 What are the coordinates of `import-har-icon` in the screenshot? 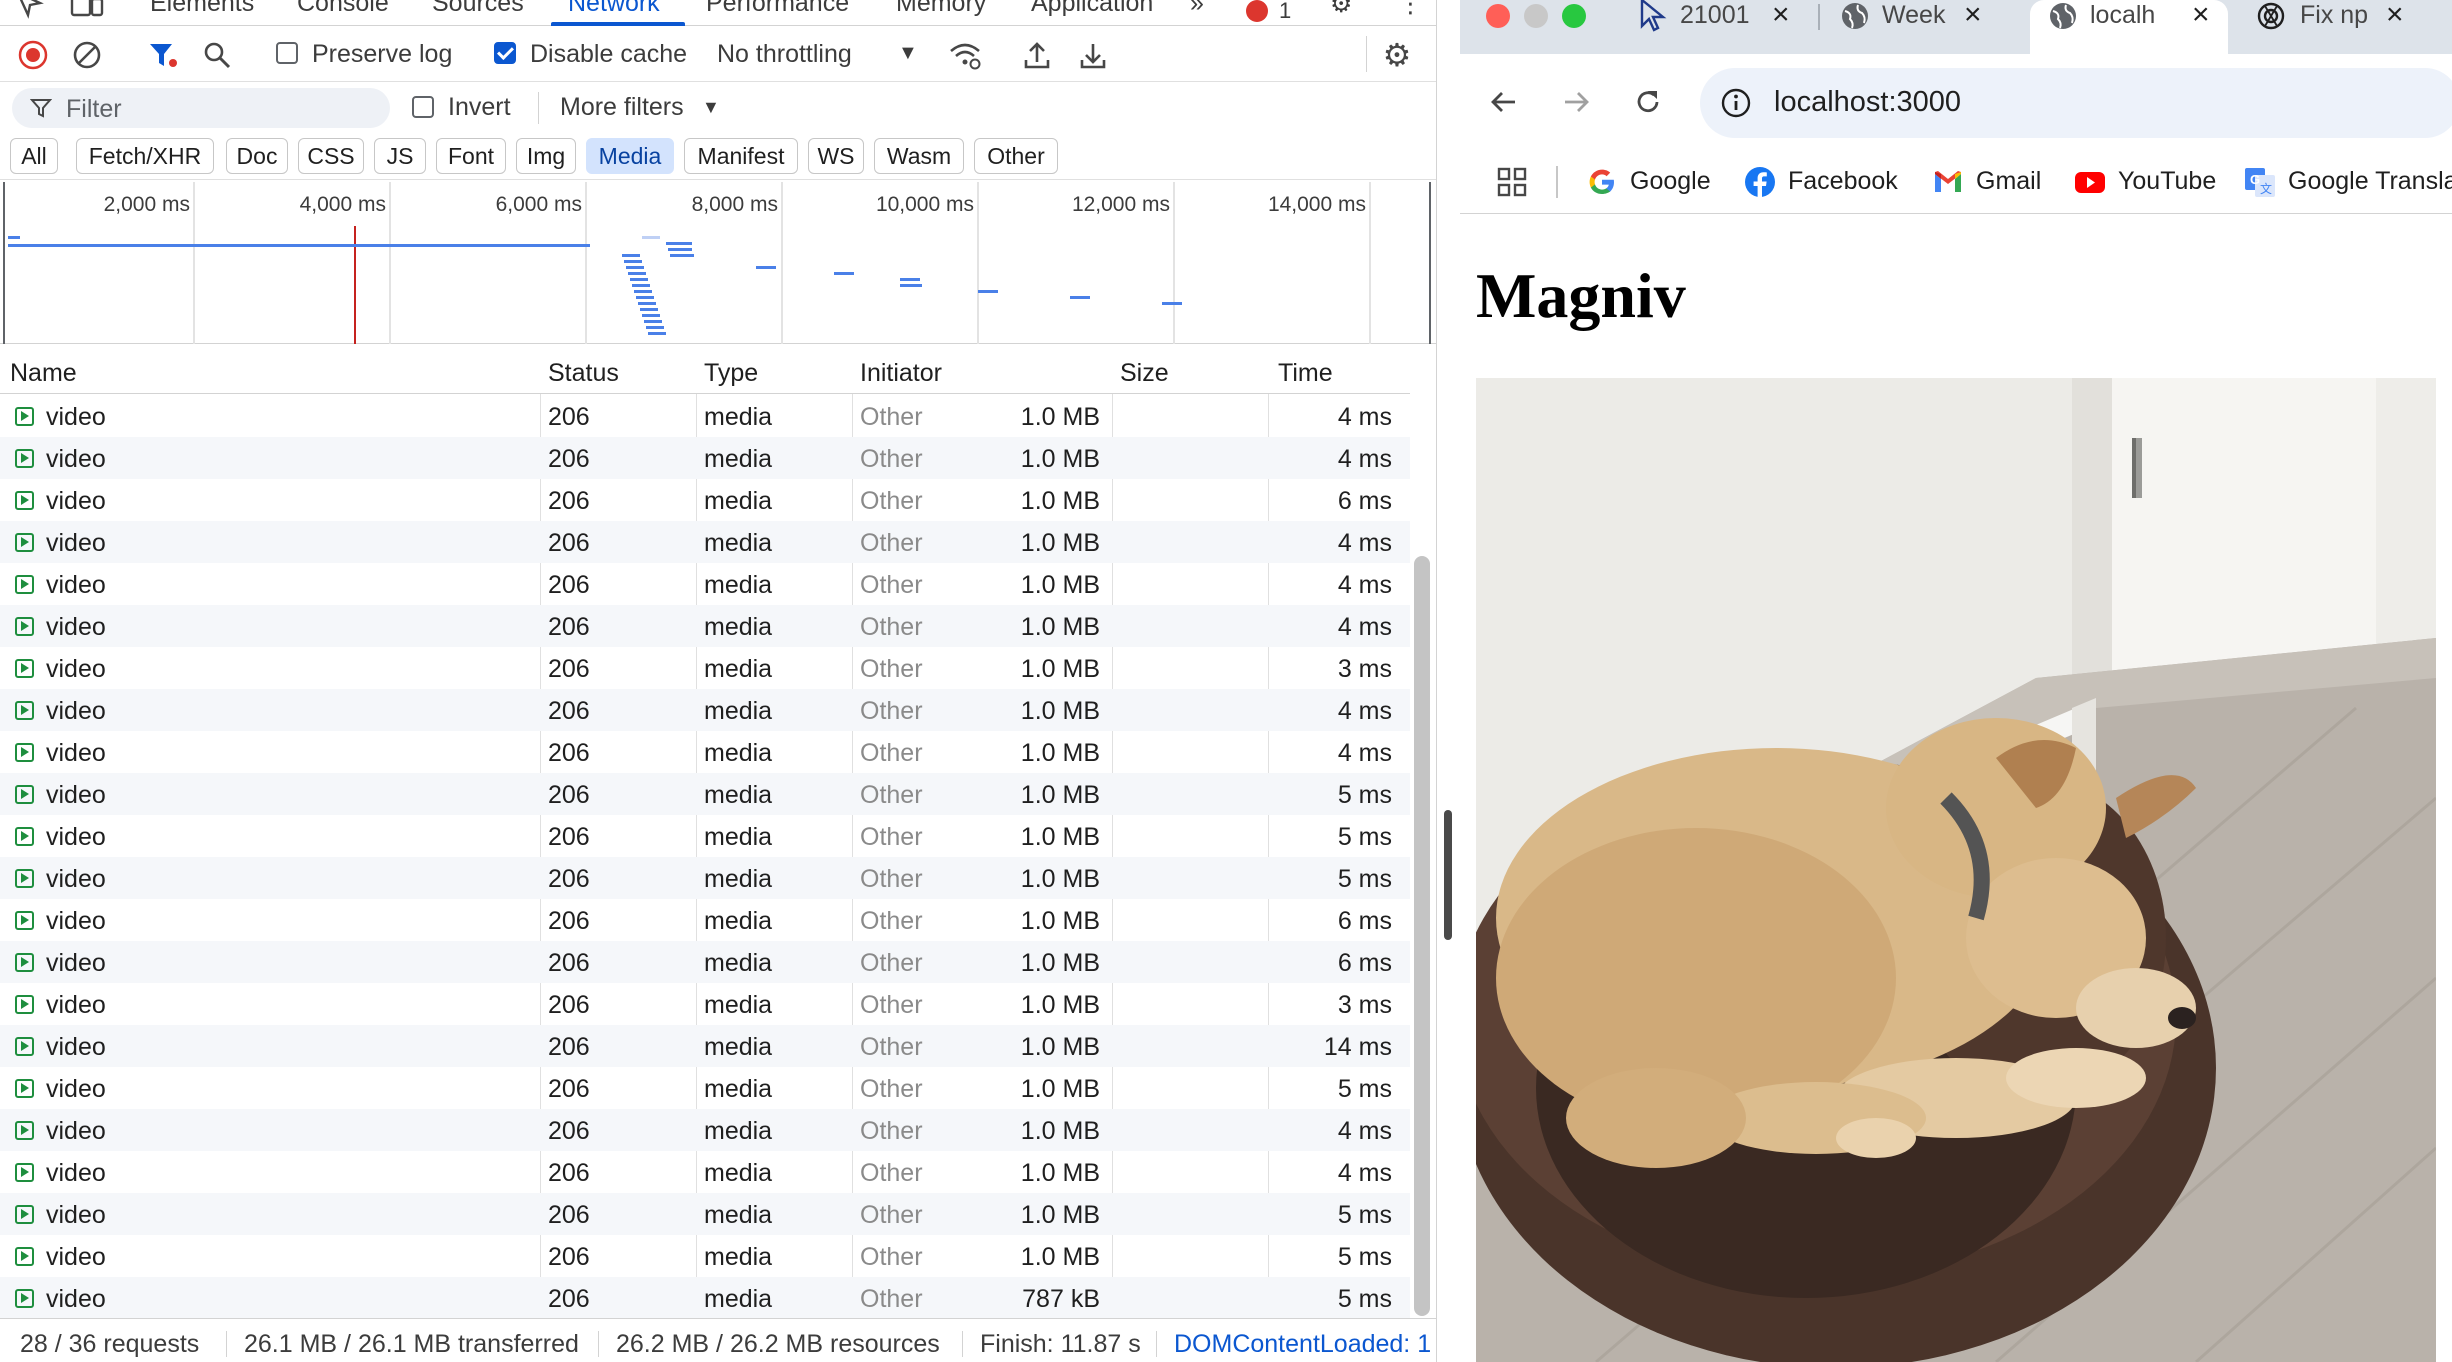 It's located at (1037, 55).